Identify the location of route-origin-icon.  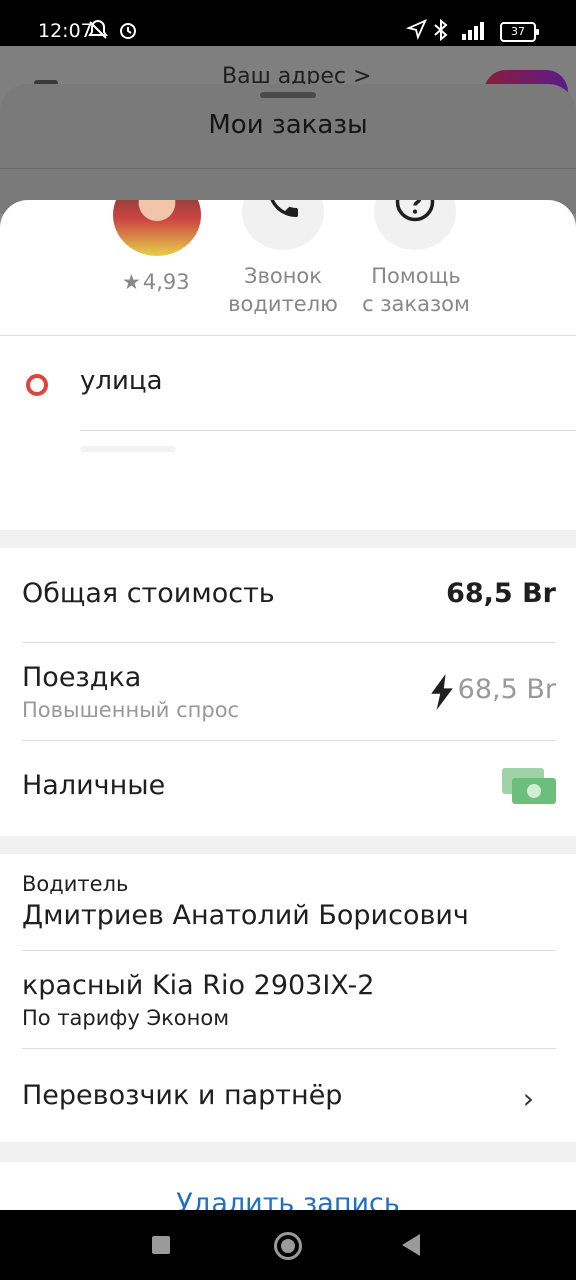
(37, 385).